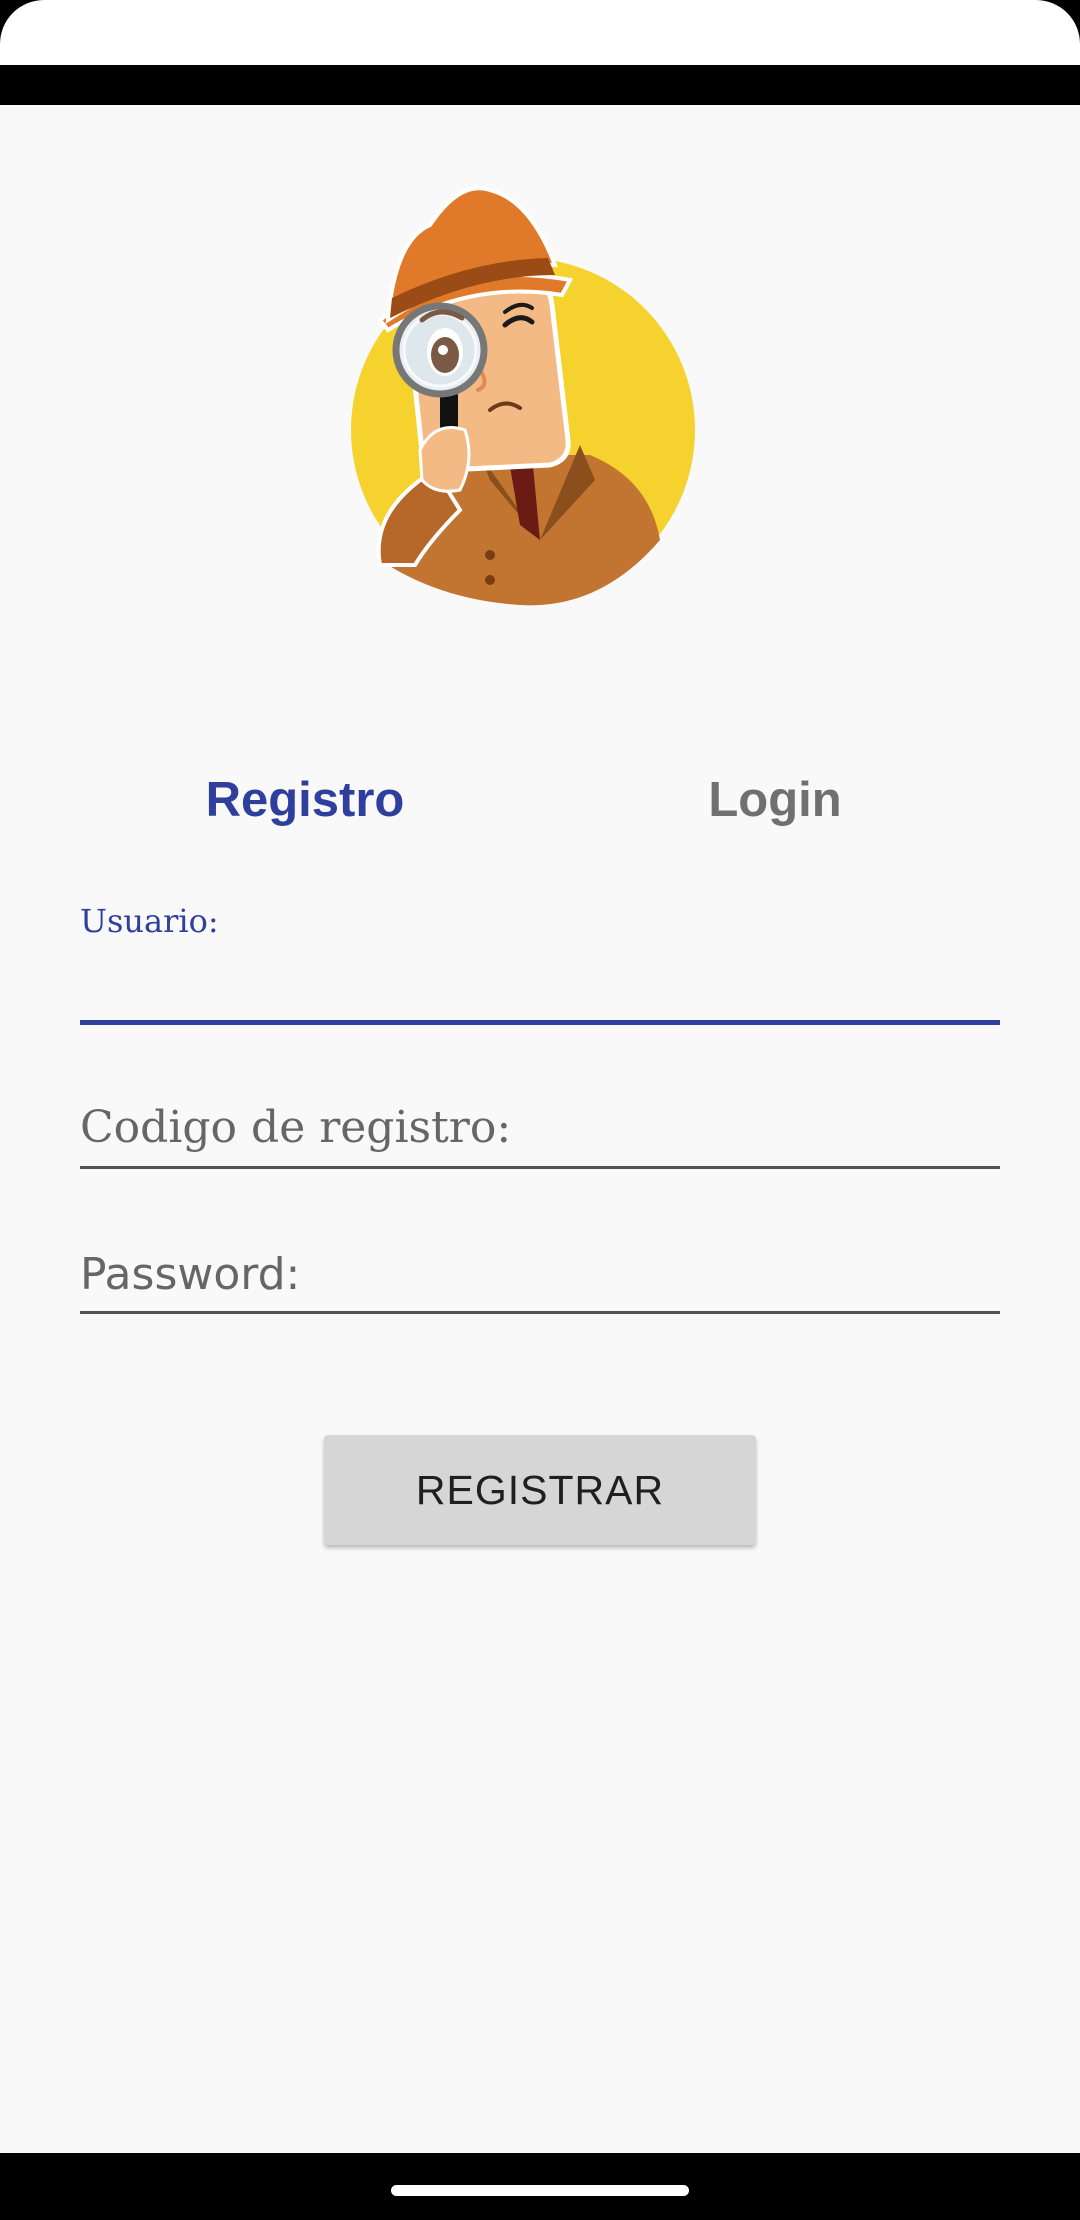  What do you see at coordinates (540, 32) in the screenshot?
I see `status-bar` at bounding box center [540, 32].